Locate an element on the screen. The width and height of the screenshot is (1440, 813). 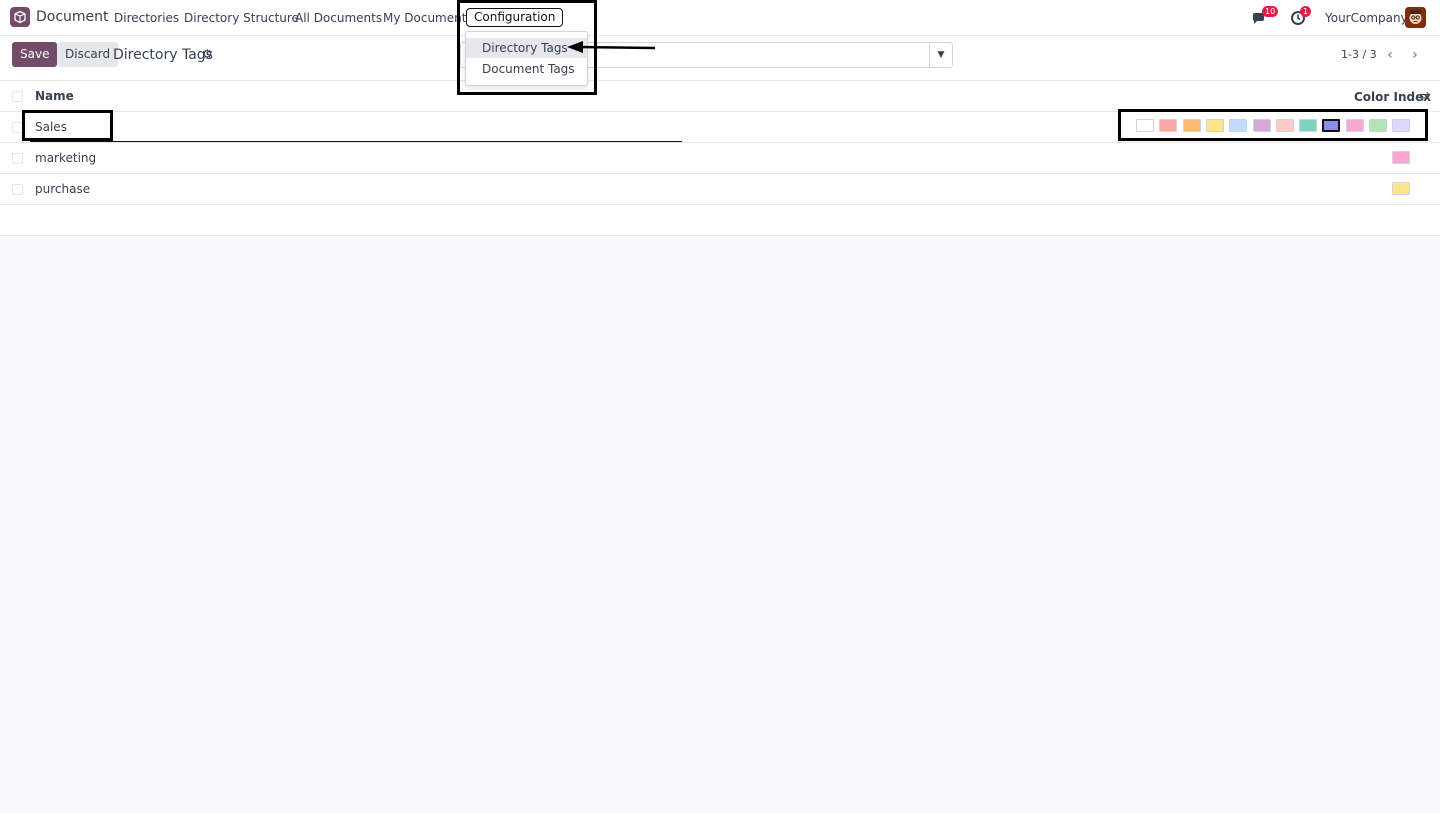
messages-icon: 10 is located at coordinates (1265, 16).